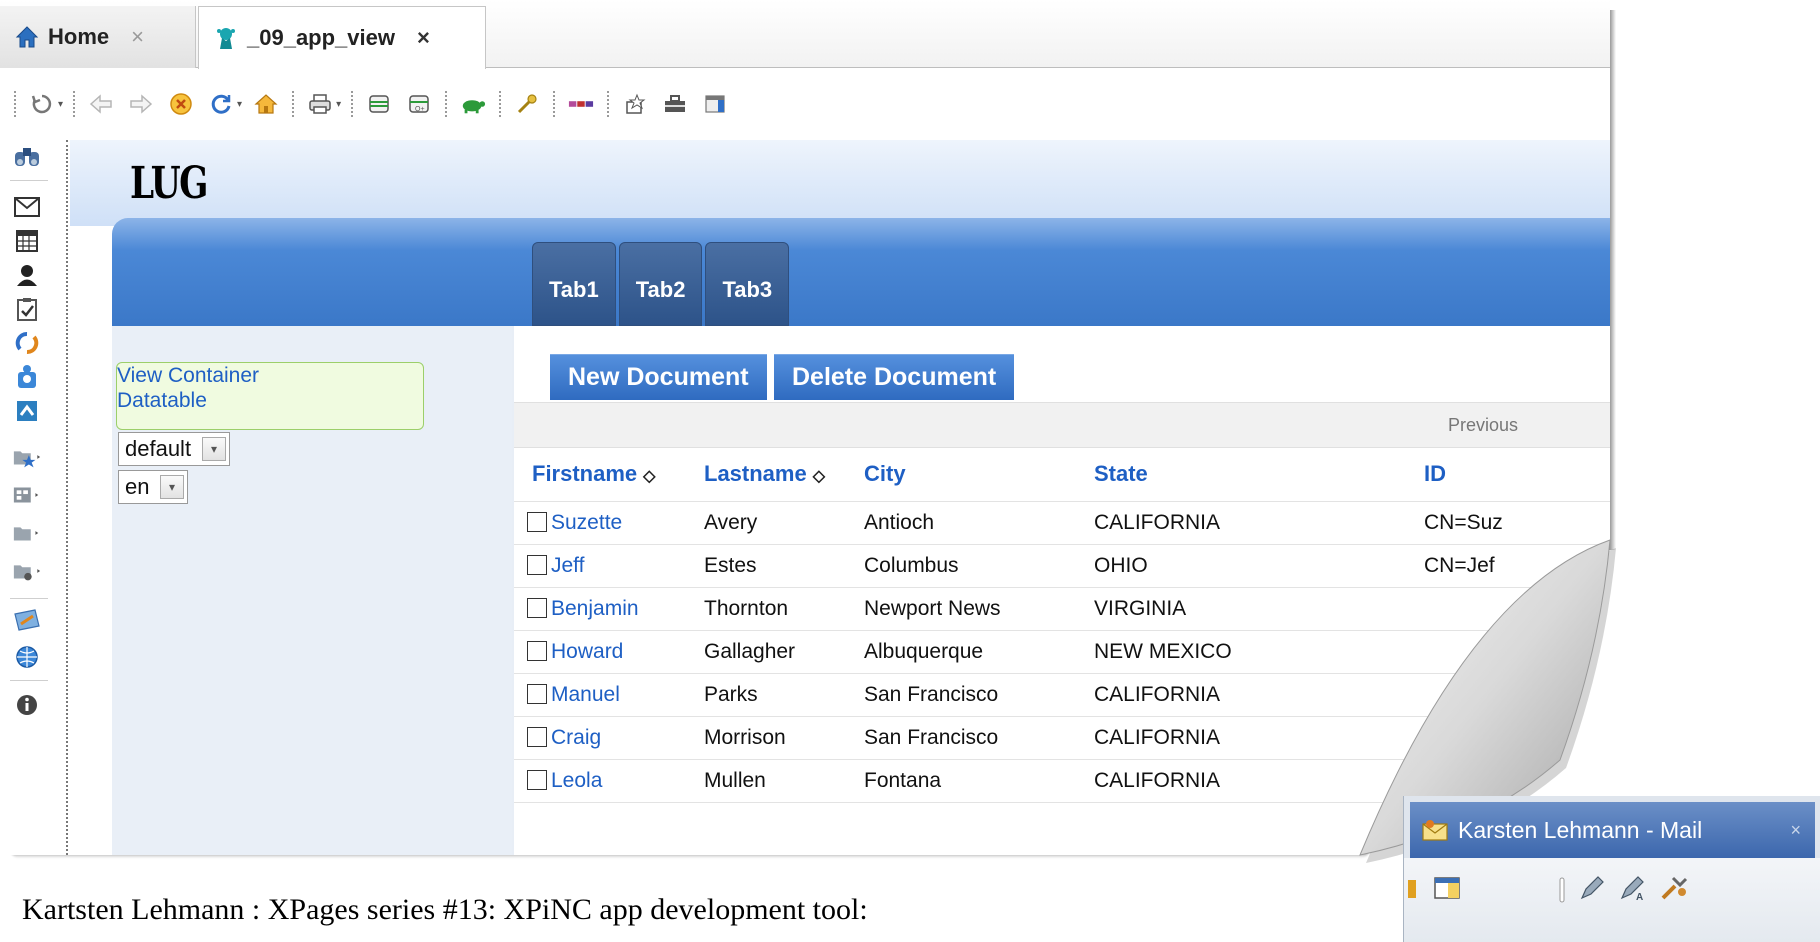 This screenshot has height=942, width=1820. Describe the element at coordinates (270, 400) in the screenshot. I see `nav-link-datatable: Datatable` at that location.